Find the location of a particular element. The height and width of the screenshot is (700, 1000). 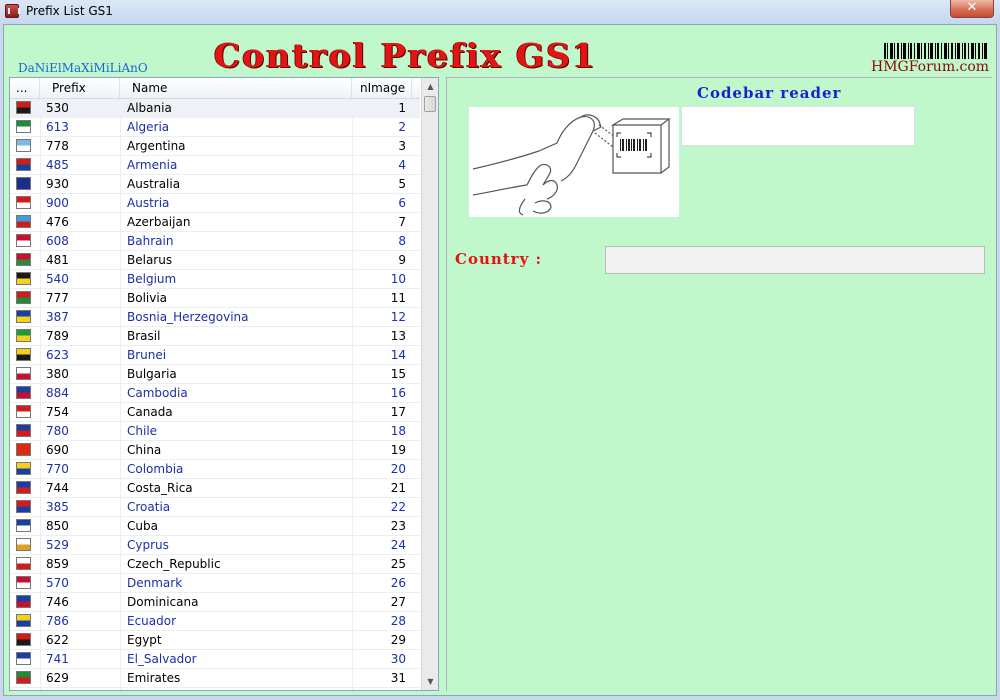

country-field is located at coordinates (795, 260).